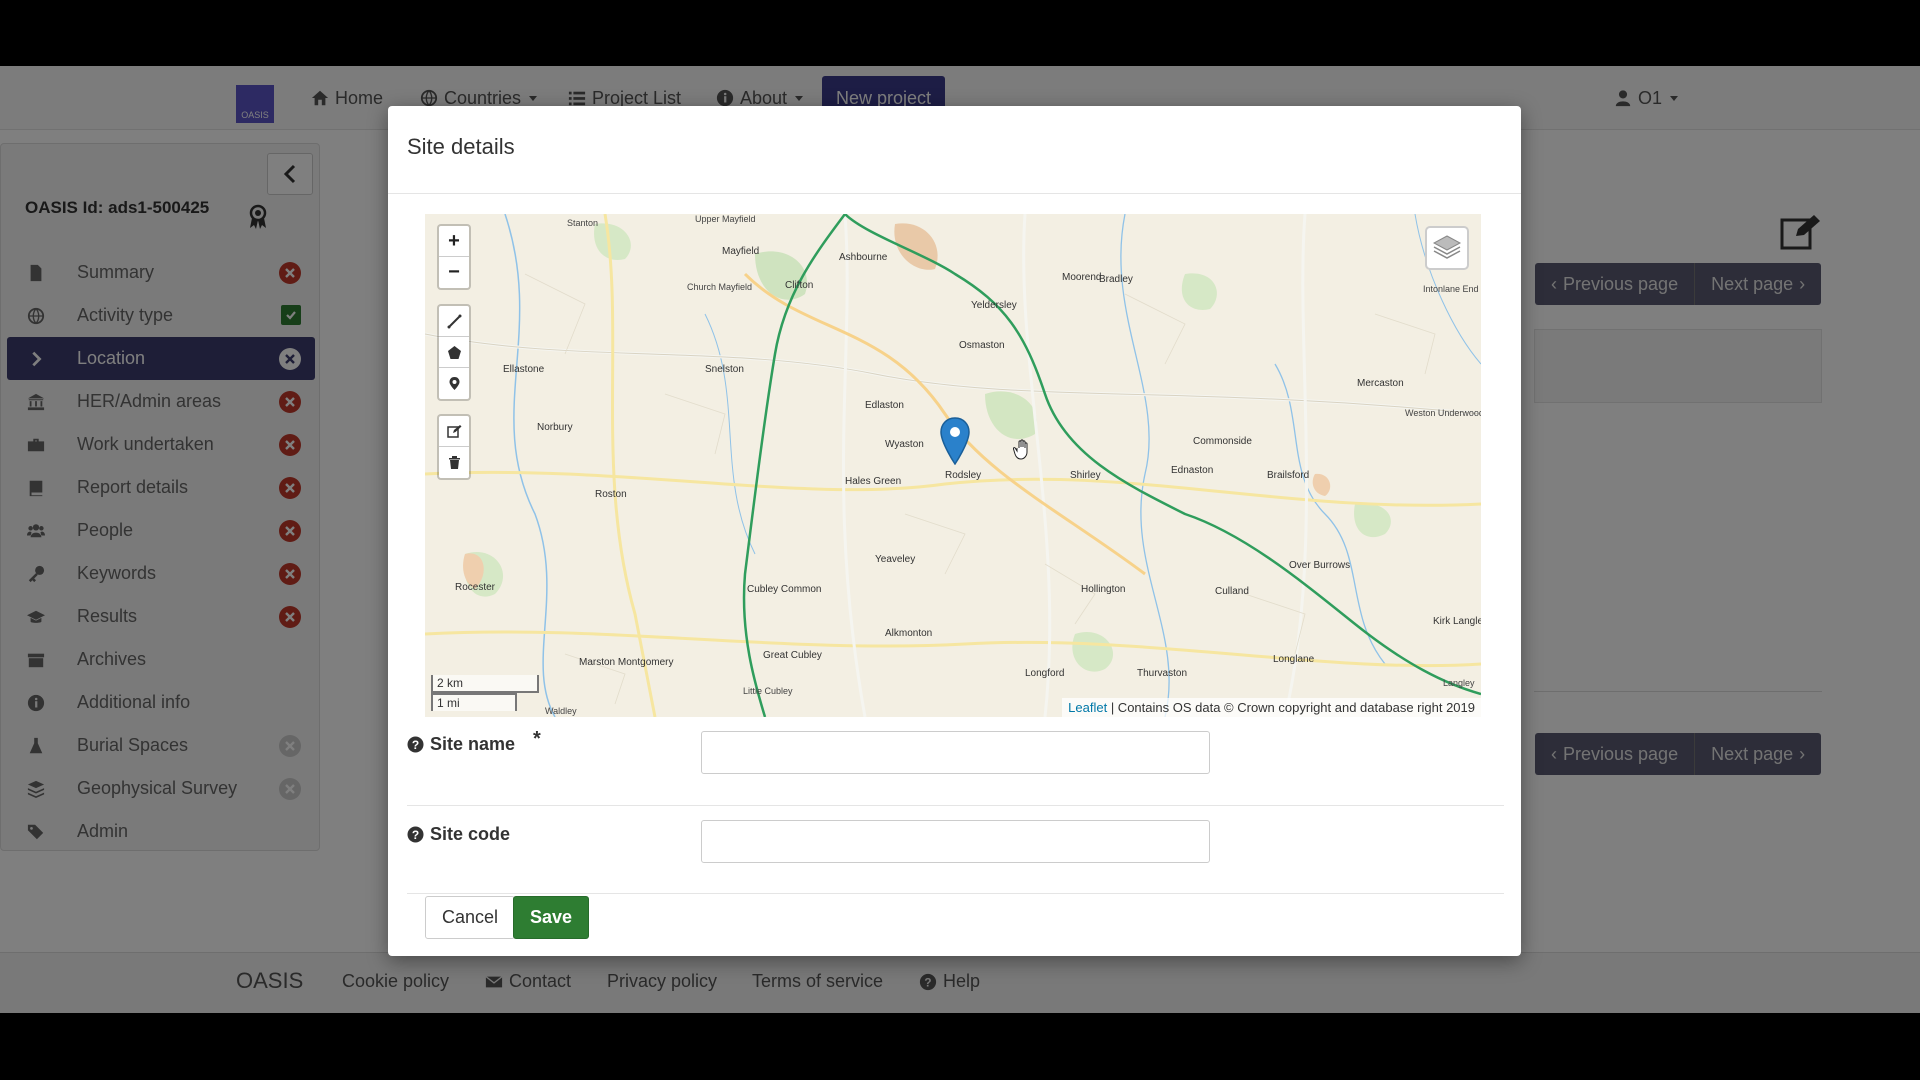 The height and width of the screenshot is (1080, 1920). Describe the element at coordinates (792, 655) in the screenshot. I see `map-label: Great Cubley` at that location.